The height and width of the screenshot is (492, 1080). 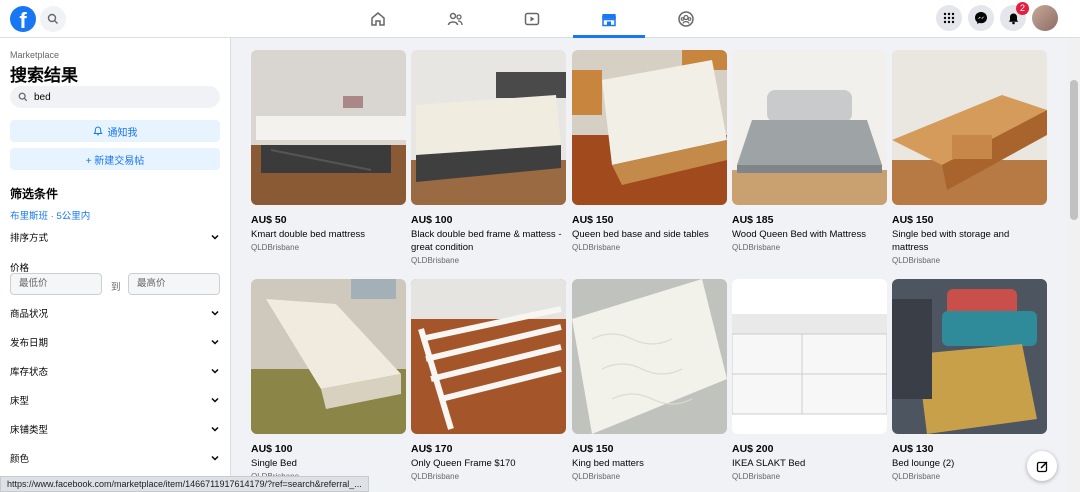 What do you see at coordinates (1074, 150) in the screenshot?
I see `scroll-thumb` at bounding box center [1074, 150].